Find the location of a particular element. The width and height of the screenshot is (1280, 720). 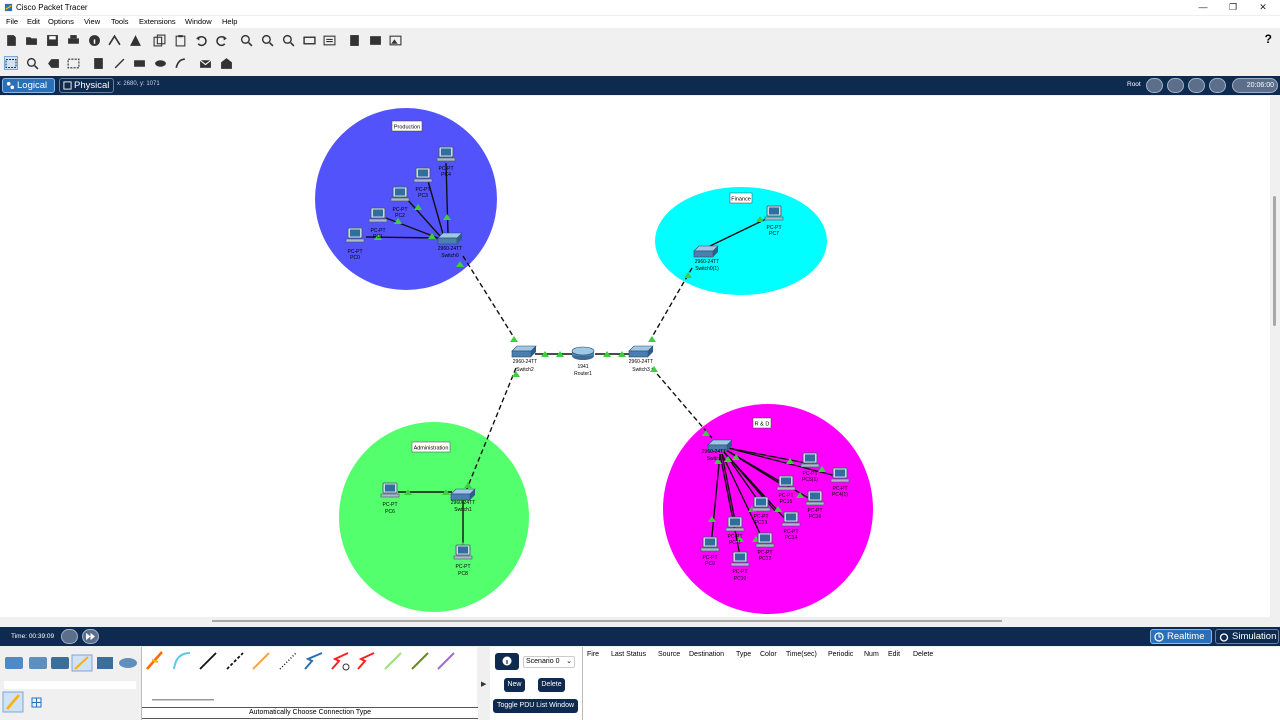

menu-tools: Tools is located at coordinates (120, 21).